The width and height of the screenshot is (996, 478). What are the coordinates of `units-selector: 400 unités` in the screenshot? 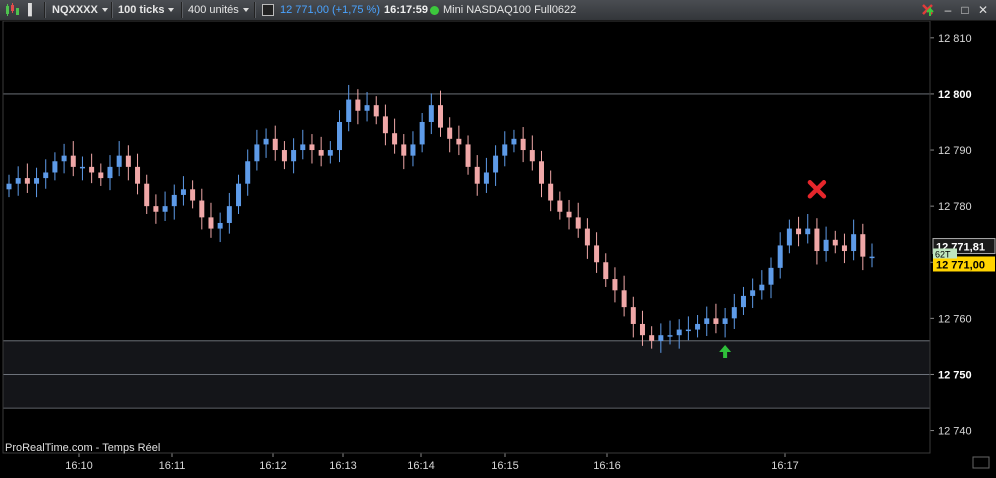 It's located at (218, 10).